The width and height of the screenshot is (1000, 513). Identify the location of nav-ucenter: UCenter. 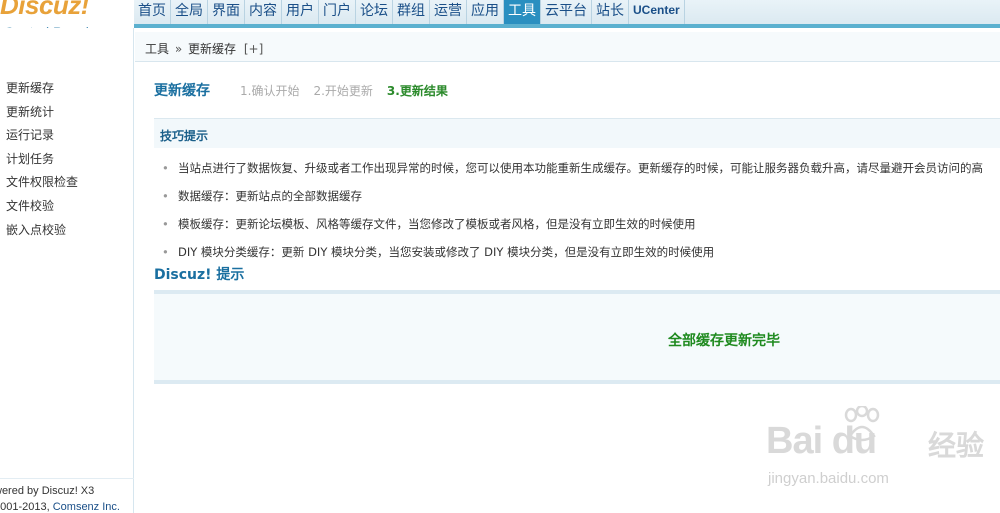
(657, 12).